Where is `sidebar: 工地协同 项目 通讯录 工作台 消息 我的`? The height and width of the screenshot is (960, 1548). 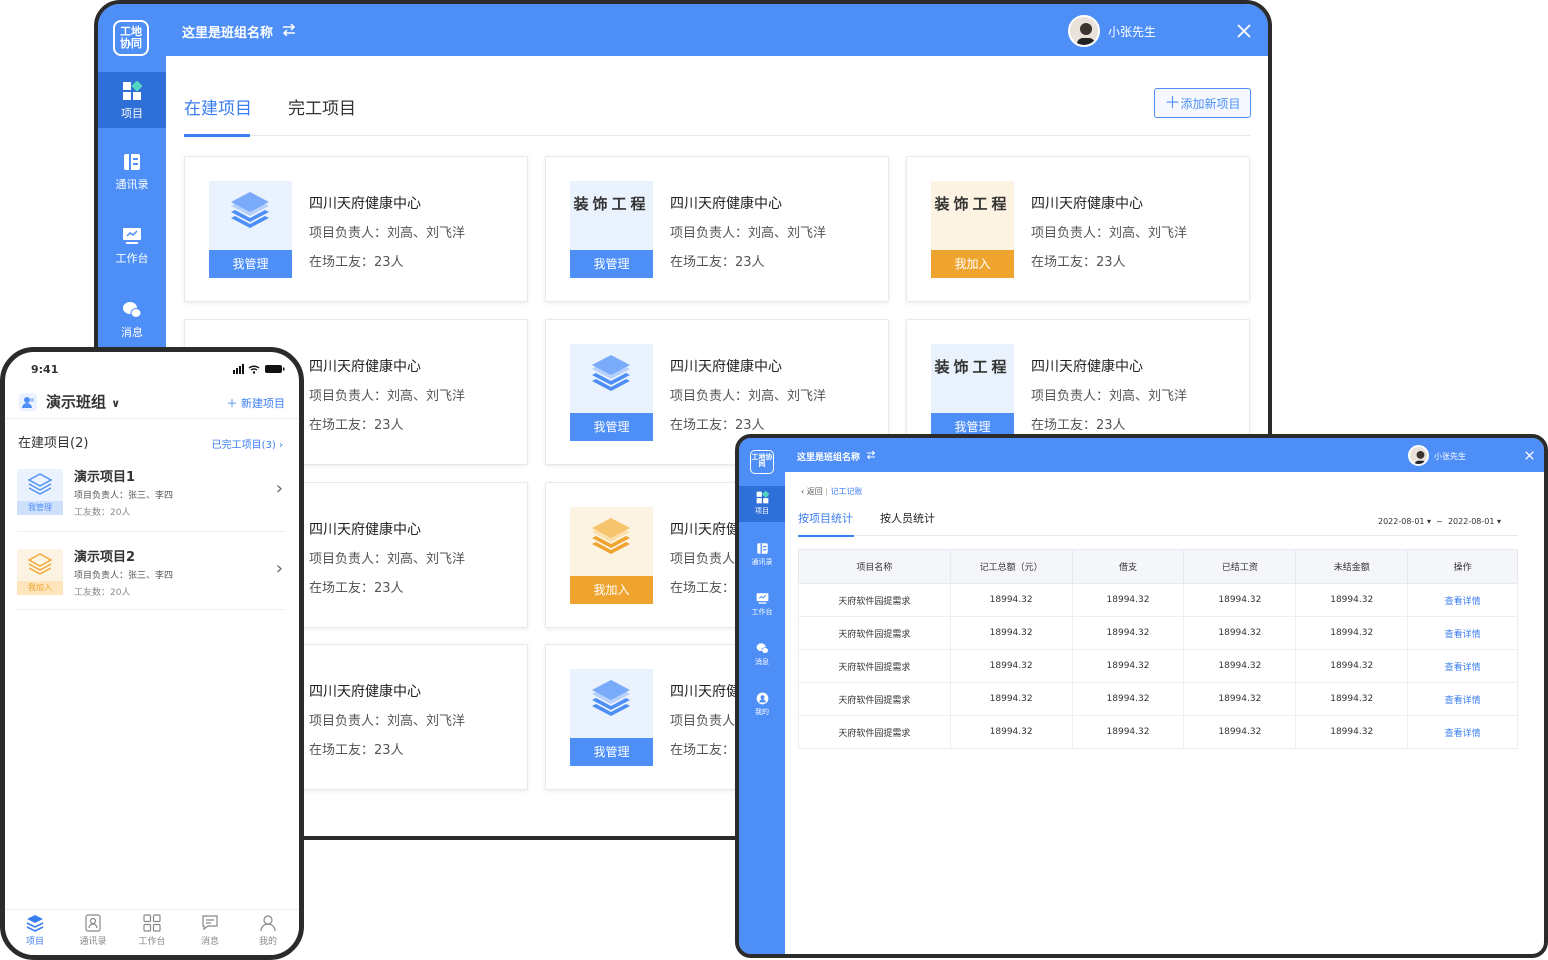
sidebar: 工地协同 项目 通讯录 工作台 消息 我的 is located at coordinates (762, 696).